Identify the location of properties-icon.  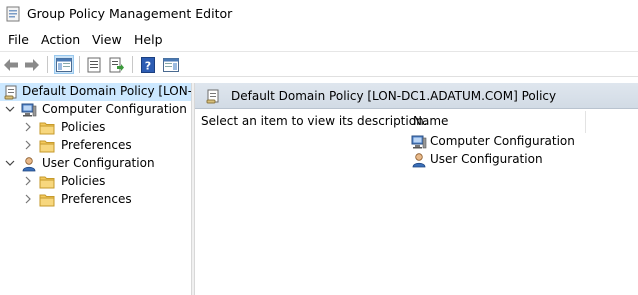
(94, 64).